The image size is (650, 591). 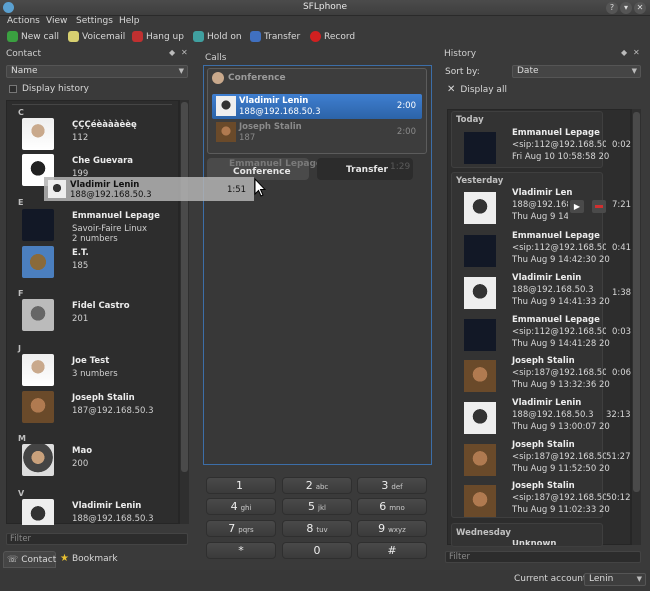 What do you see at coordinates (640, 8) in the screenshot?
I see `close-icon: ✕` at bounding box center [640, 8].